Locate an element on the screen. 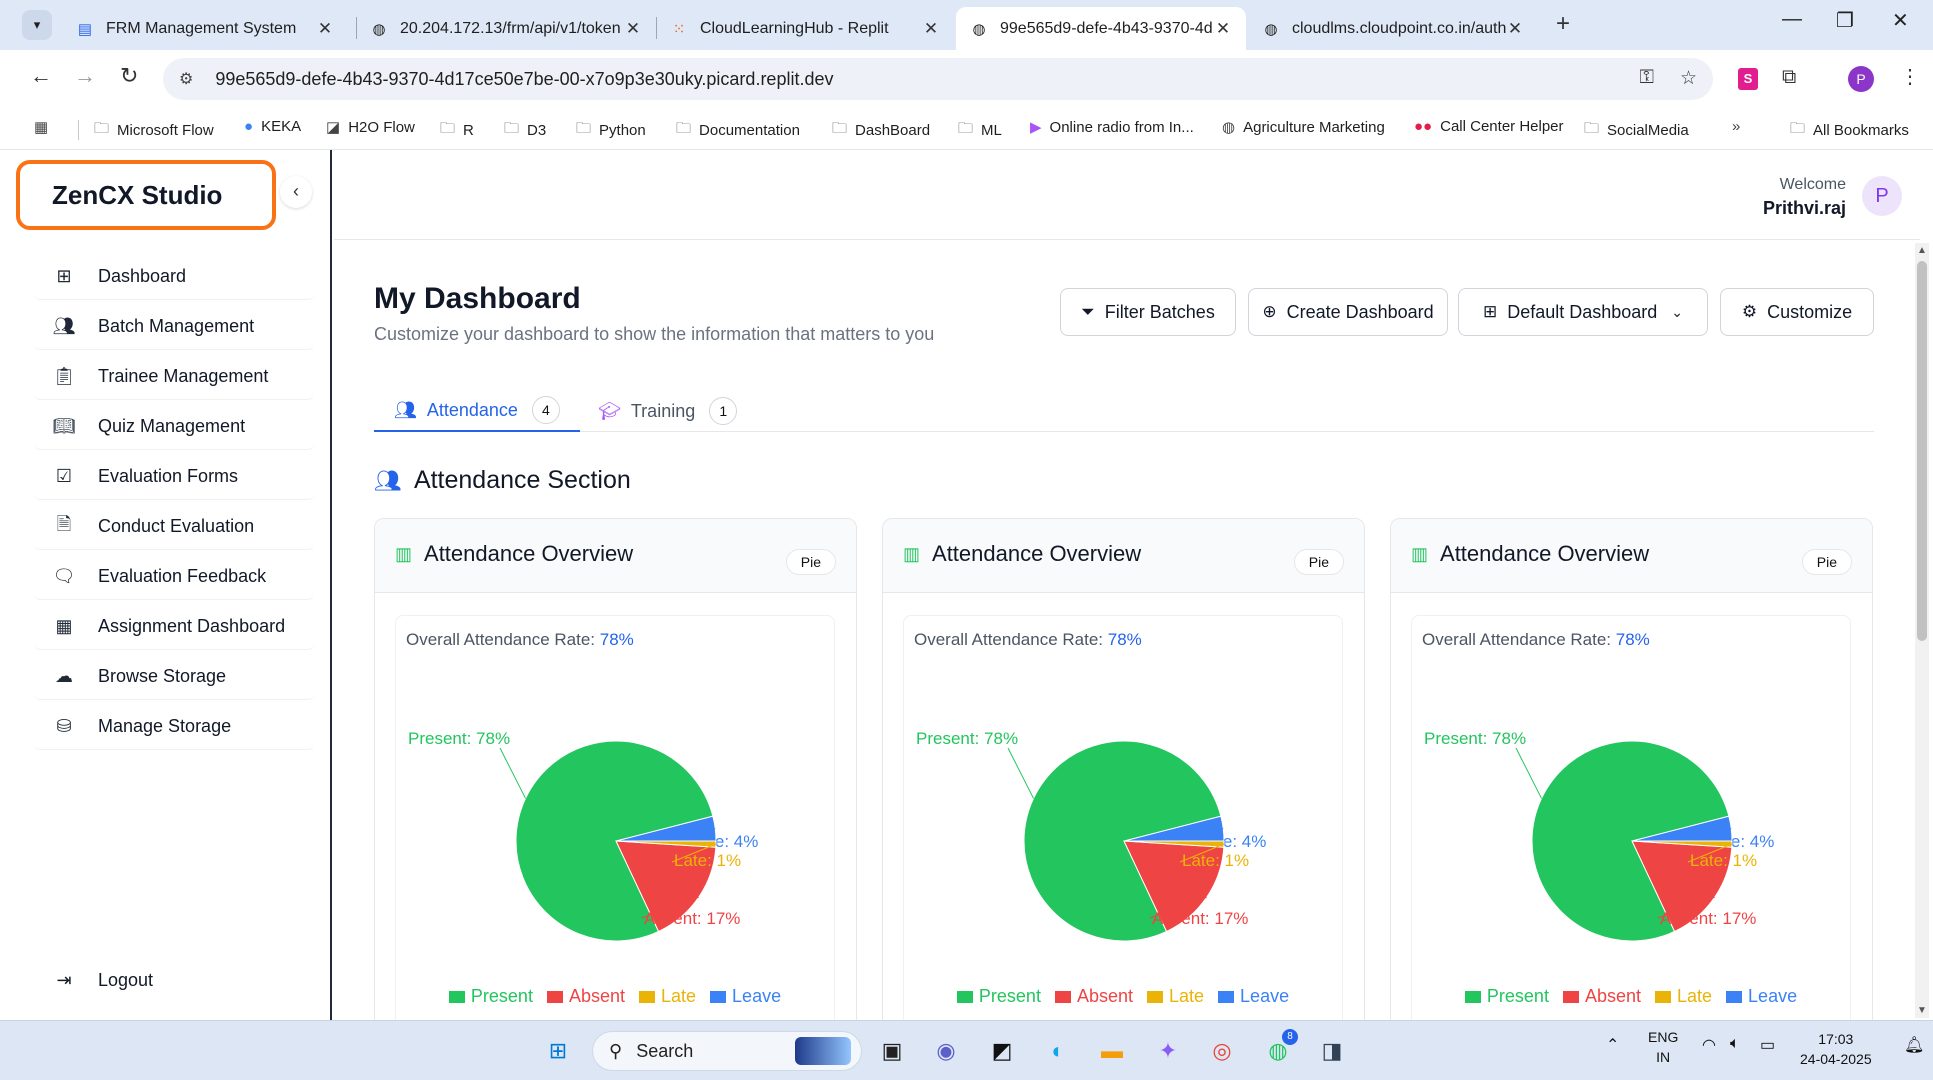 Image resolution: width=1933 pixels, height=1080 pixels. profile-avatar: P is located at coordinates (1861, 79).